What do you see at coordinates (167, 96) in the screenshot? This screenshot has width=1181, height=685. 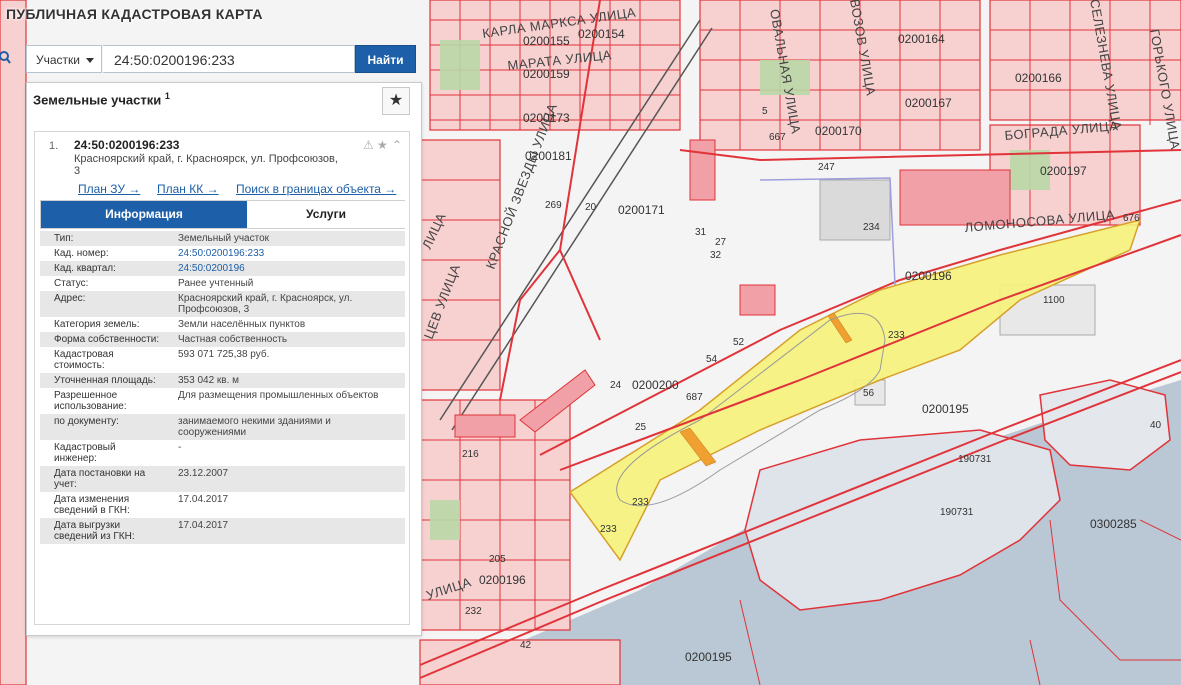 I see `section-count: 1` at bounding box center [167, 96].